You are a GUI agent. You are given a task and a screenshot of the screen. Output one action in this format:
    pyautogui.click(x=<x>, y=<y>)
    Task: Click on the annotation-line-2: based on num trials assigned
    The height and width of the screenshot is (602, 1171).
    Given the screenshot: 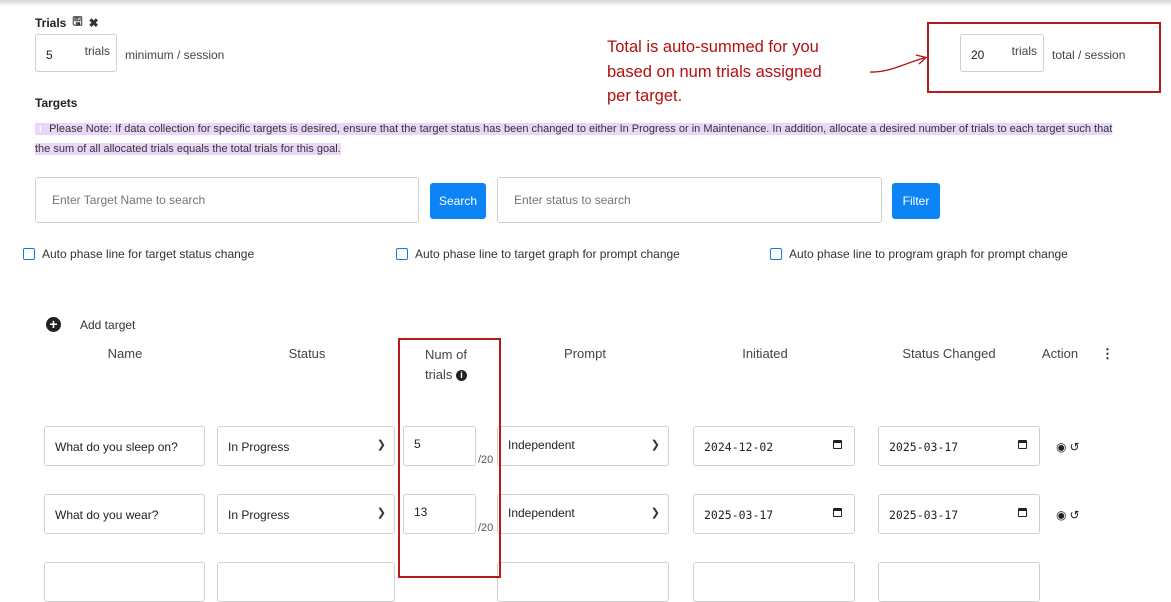 What is the action you would take?
    pyautogui.click(x=714, y=71)
    